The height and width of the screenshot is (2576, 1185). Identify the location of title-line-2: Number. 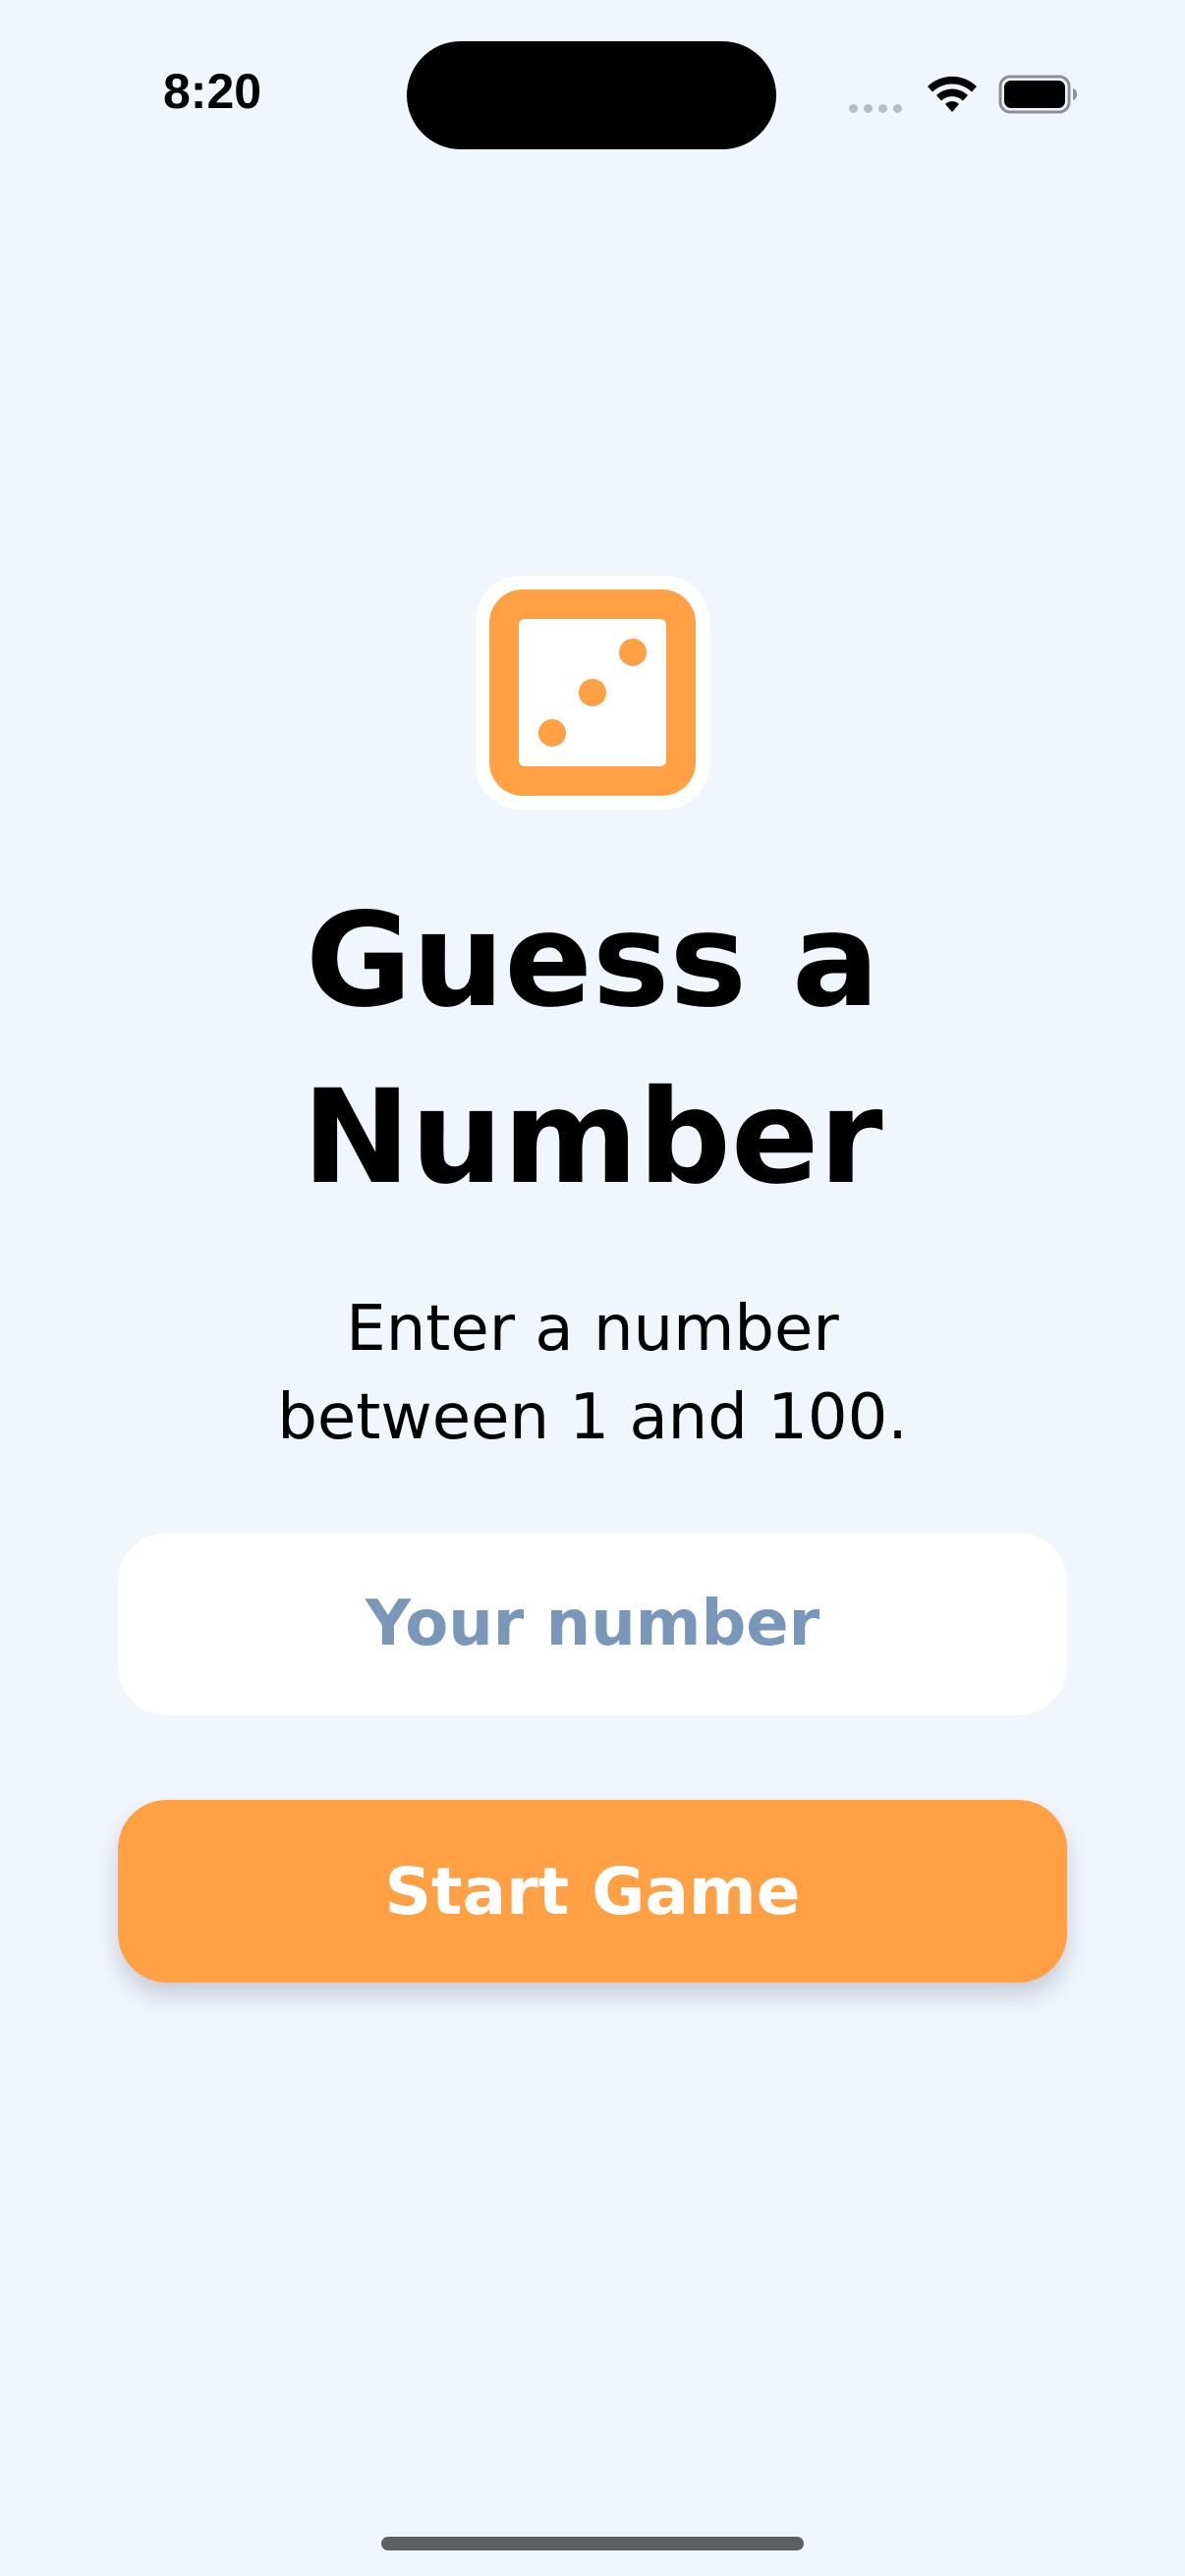
(592, 1137).